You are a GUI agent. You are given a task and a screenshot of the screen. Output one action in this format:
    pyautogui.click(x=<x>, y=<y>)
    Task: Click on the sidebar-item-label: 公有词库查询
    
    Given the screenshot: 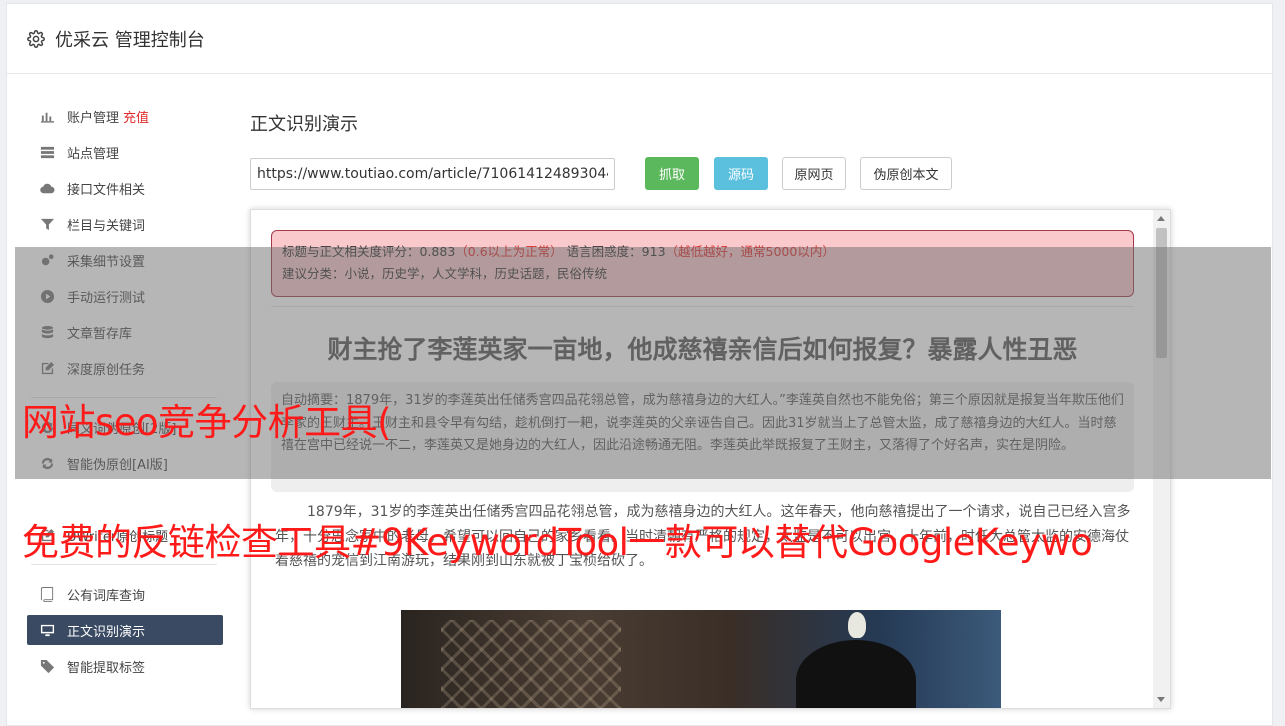 What is the action you would take?
    pyautogui.click(x=106, y=596)
    